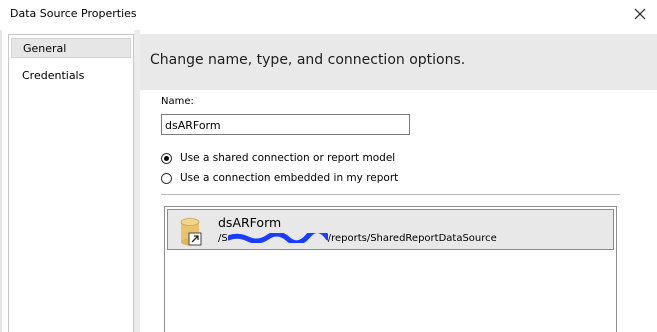 The height and width of the screenshot is (332, 657). I want to click on close-button, so click(640, 14).